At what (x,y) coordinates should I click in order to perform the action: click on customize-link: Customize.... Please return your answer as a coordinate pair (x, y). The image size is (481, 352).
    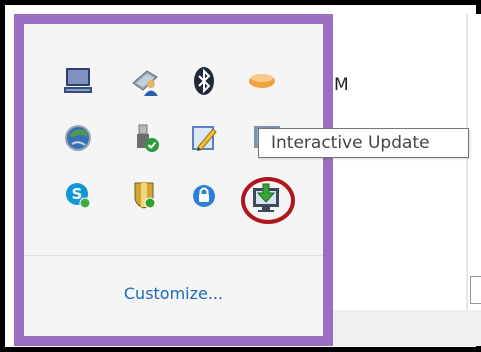
    Looking at the image, I should click on (173, 293).